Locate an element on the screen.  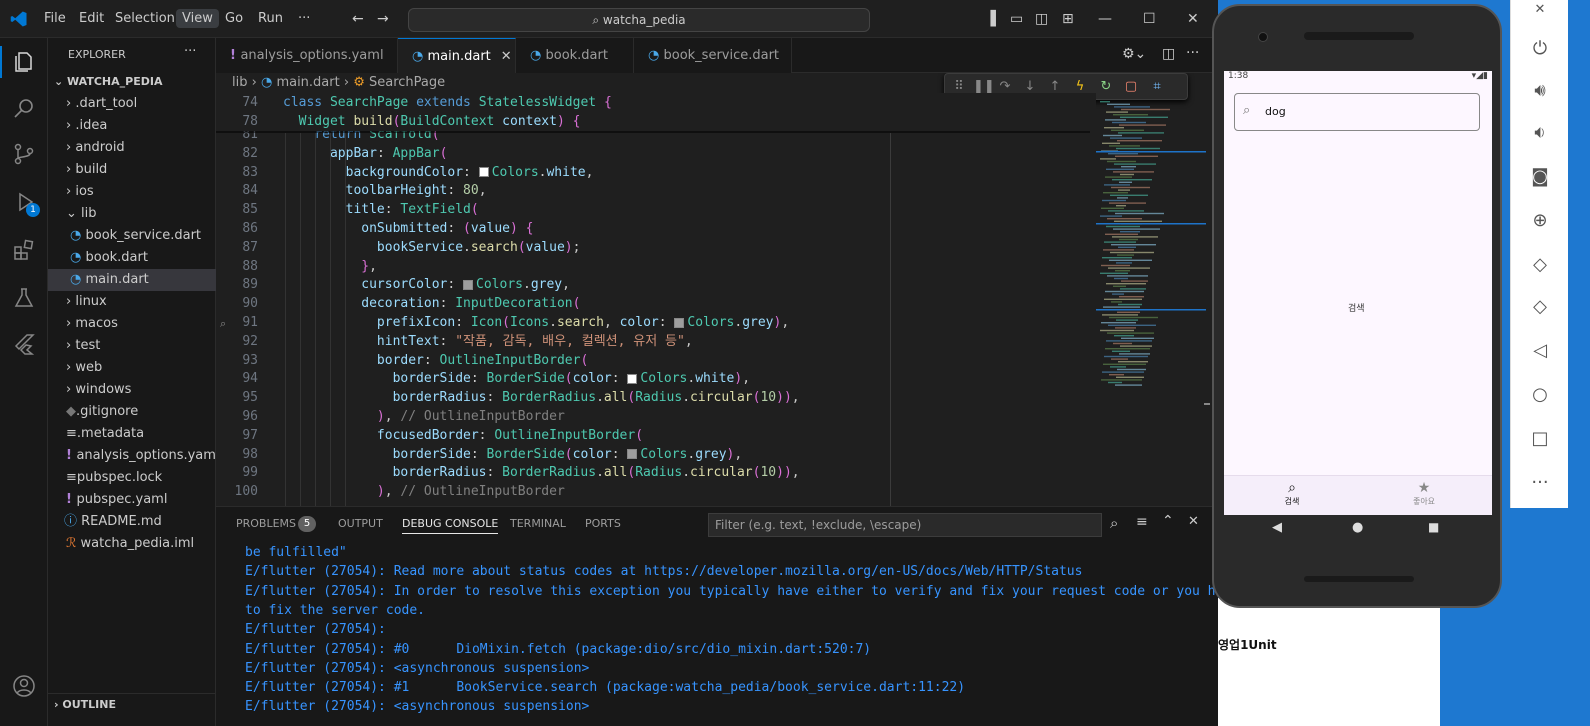
tree-item: › .idea is located at coordinates (132, 126).